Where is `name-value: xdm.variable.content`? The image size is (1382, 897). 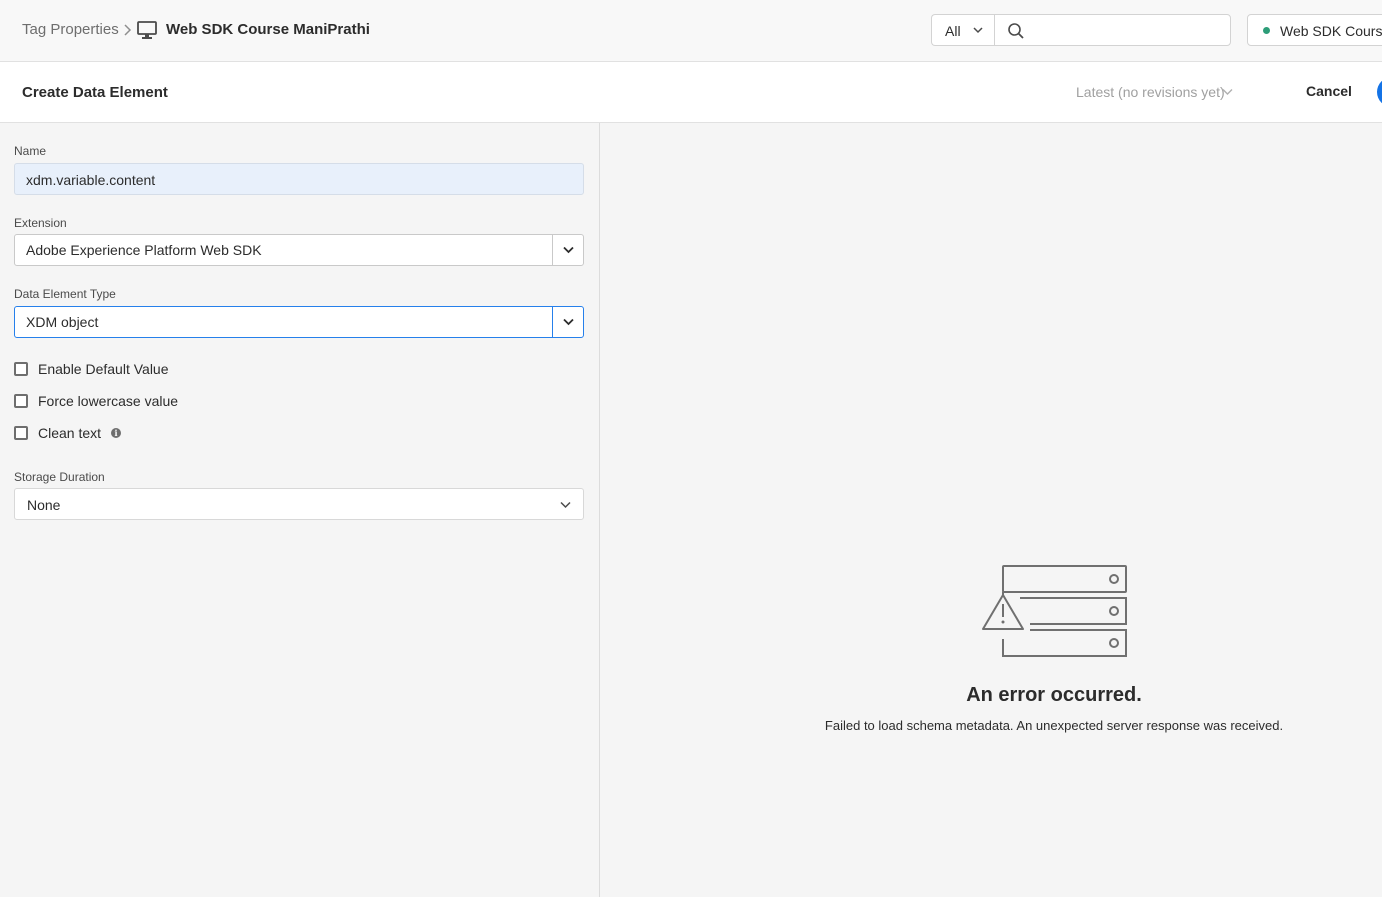 name-value: xdm.variable.content is located at coordinates (91, 180).